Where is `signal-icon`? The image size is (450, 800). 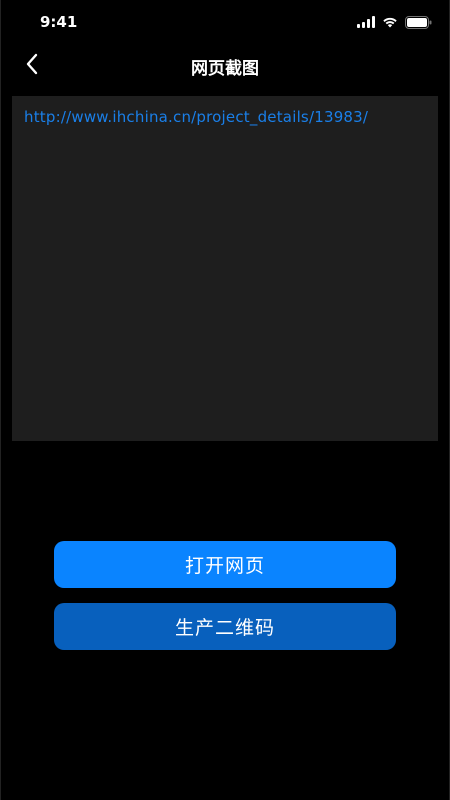 signal-icon is located at coordinates (366, 22).